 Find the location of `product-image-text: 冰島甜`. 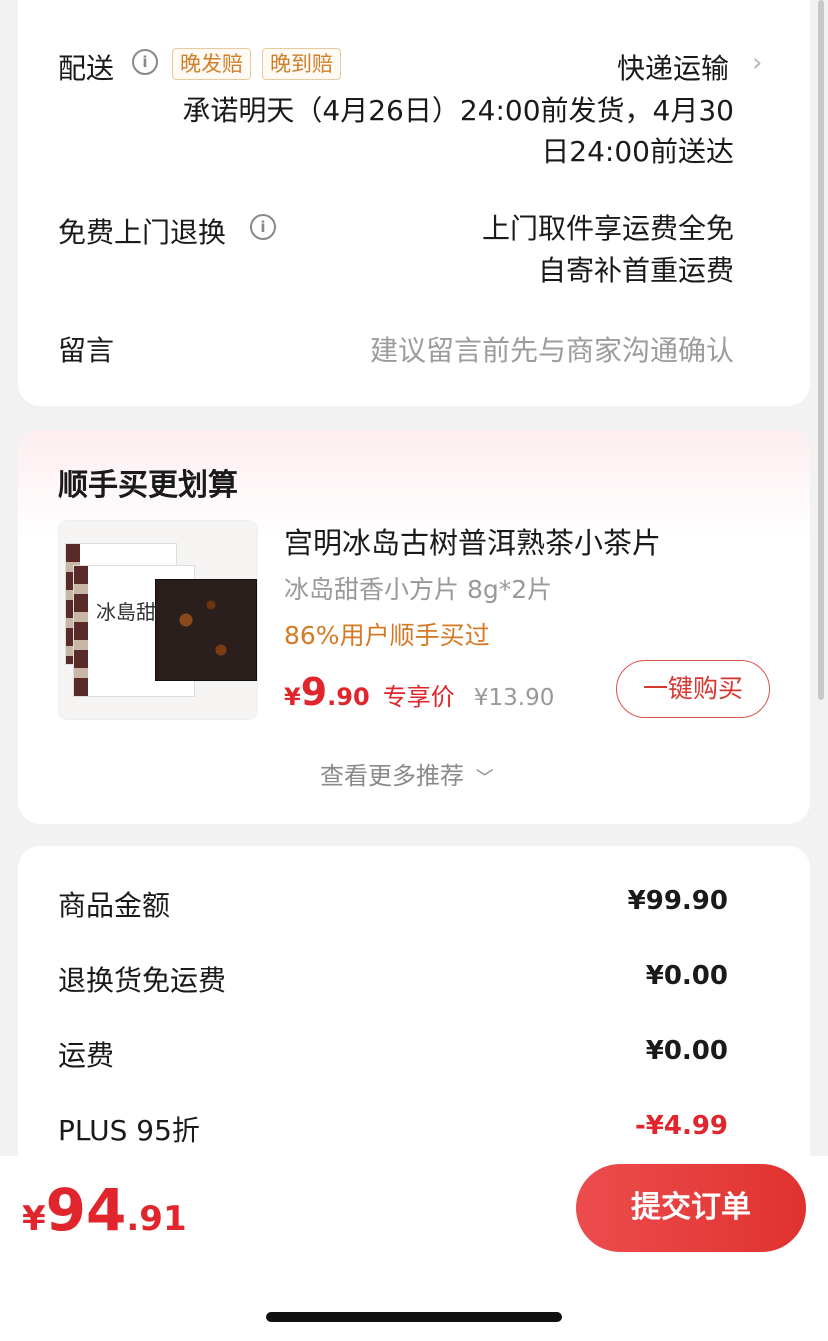

product-image-text: 冰島甜 is located at coordinates (126, 612).